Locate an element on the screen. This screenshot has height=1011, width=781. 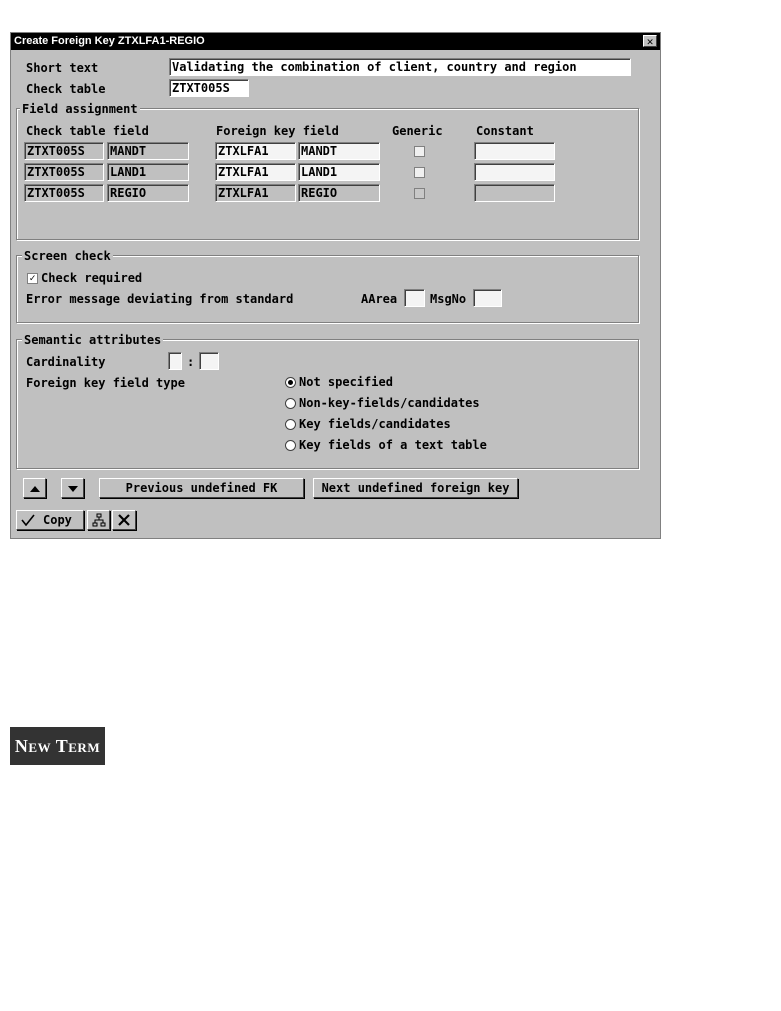
col-check-table-field: Check table field is located at coordinates (87, 131).